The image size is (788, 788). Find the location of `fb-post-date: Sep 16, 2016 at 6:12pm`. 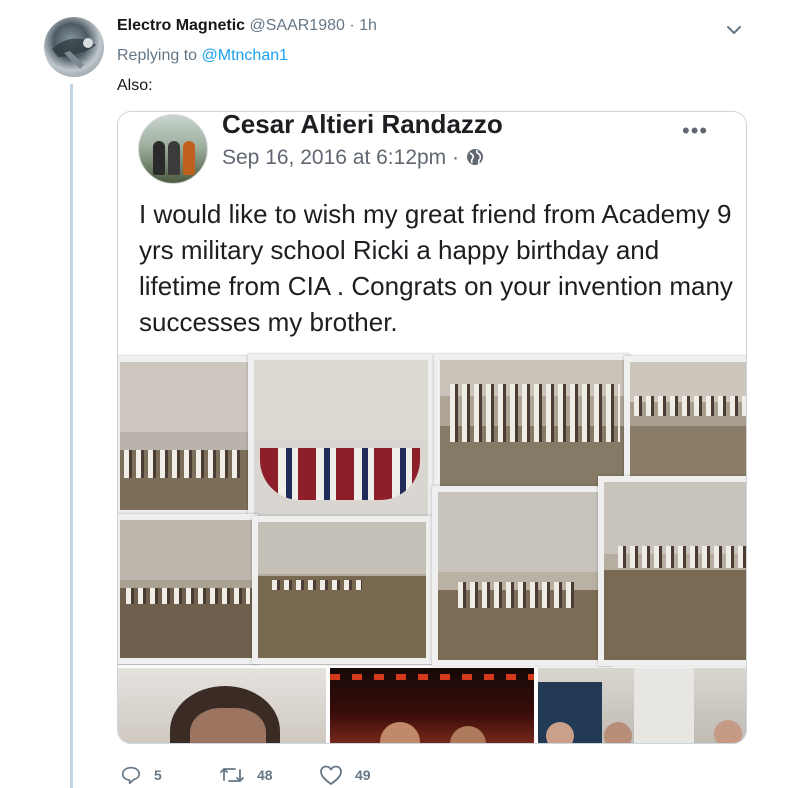

fb-post-date: Sep 16, 2016 at 6:12pm is located at coordinates (334, 157).